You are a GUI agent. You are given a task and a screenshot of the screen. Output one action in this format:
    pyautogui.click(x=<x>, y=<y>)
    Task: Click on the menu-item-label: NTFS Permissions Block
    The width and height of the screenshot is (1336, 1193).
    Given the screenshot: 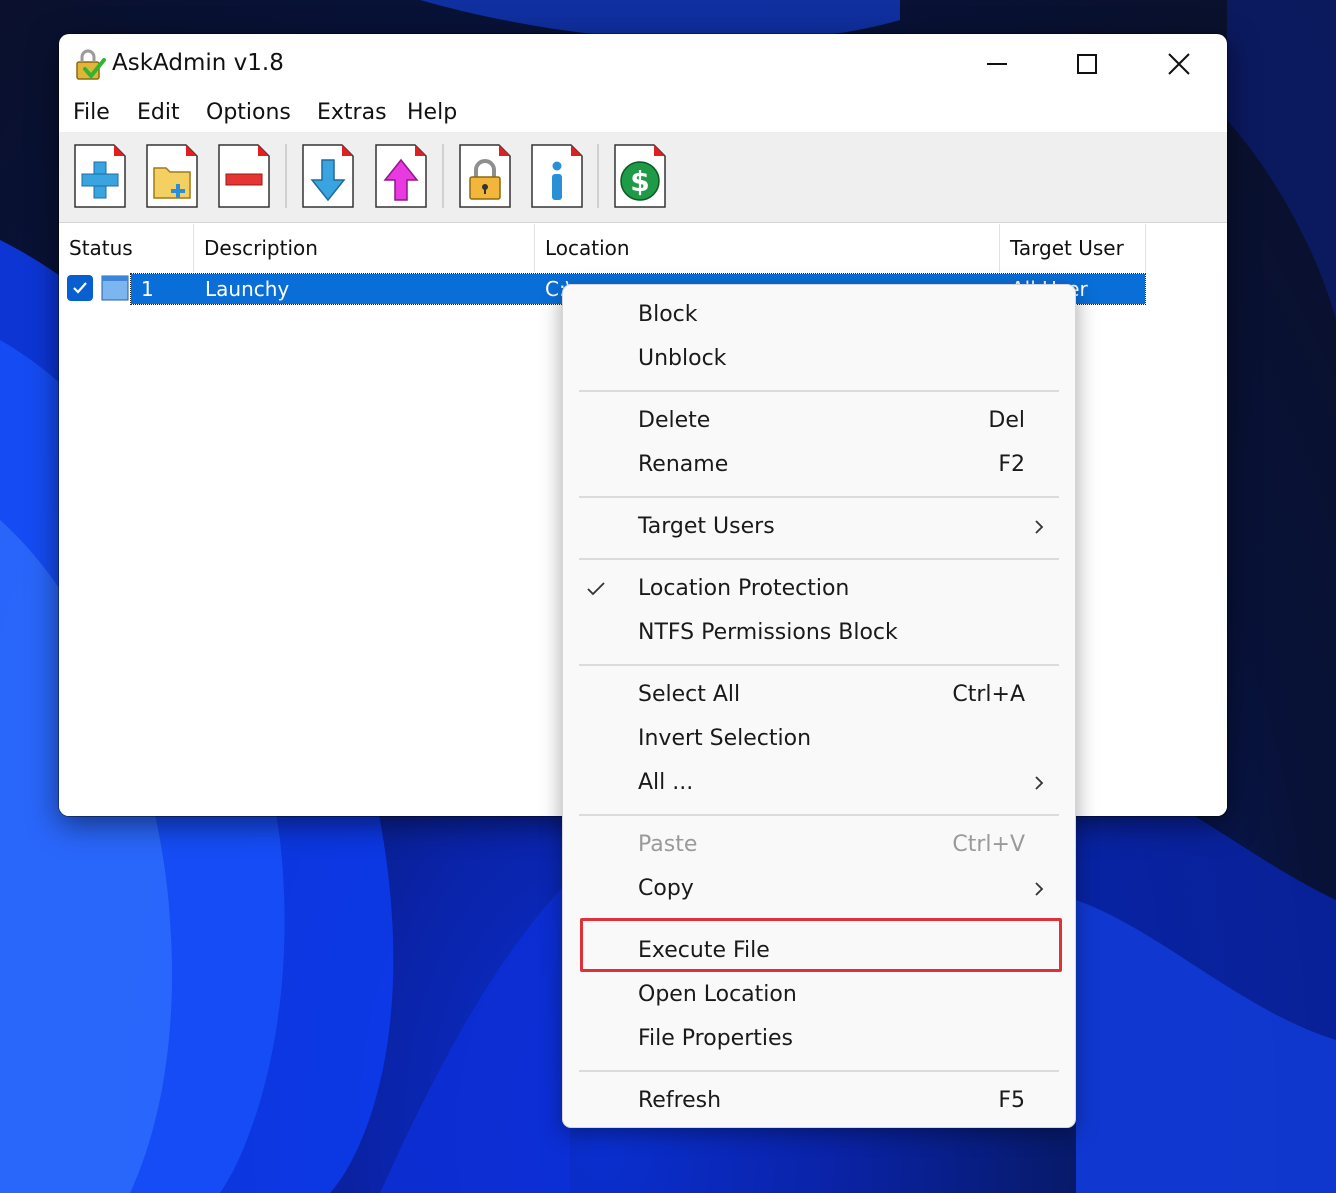 What is the action you would take?
    pyautogui.click(x=768, y=632)
    